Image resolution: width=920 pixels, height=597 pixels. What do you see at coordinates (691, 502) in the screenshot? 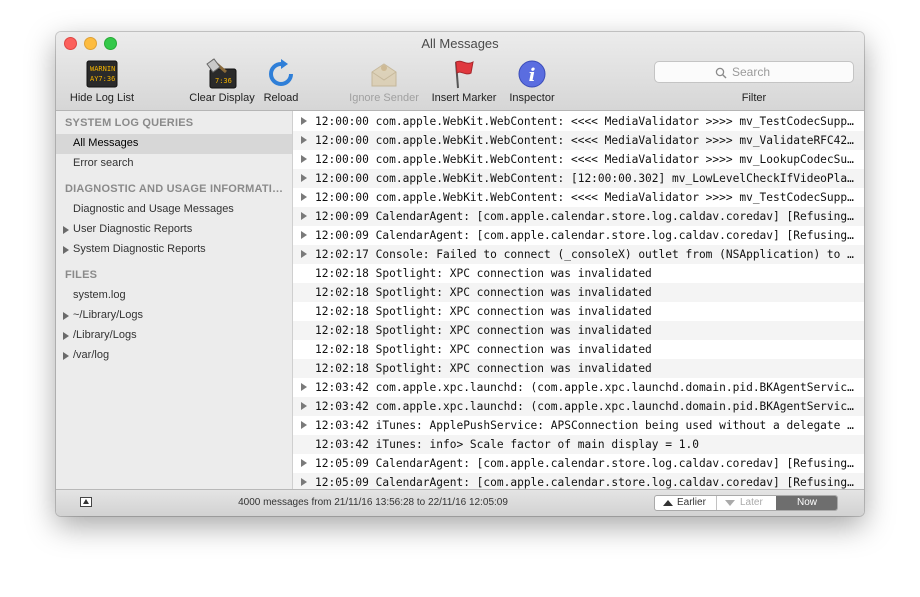
I see `earlier-label: Earlier` at bounding box center [691, 502].